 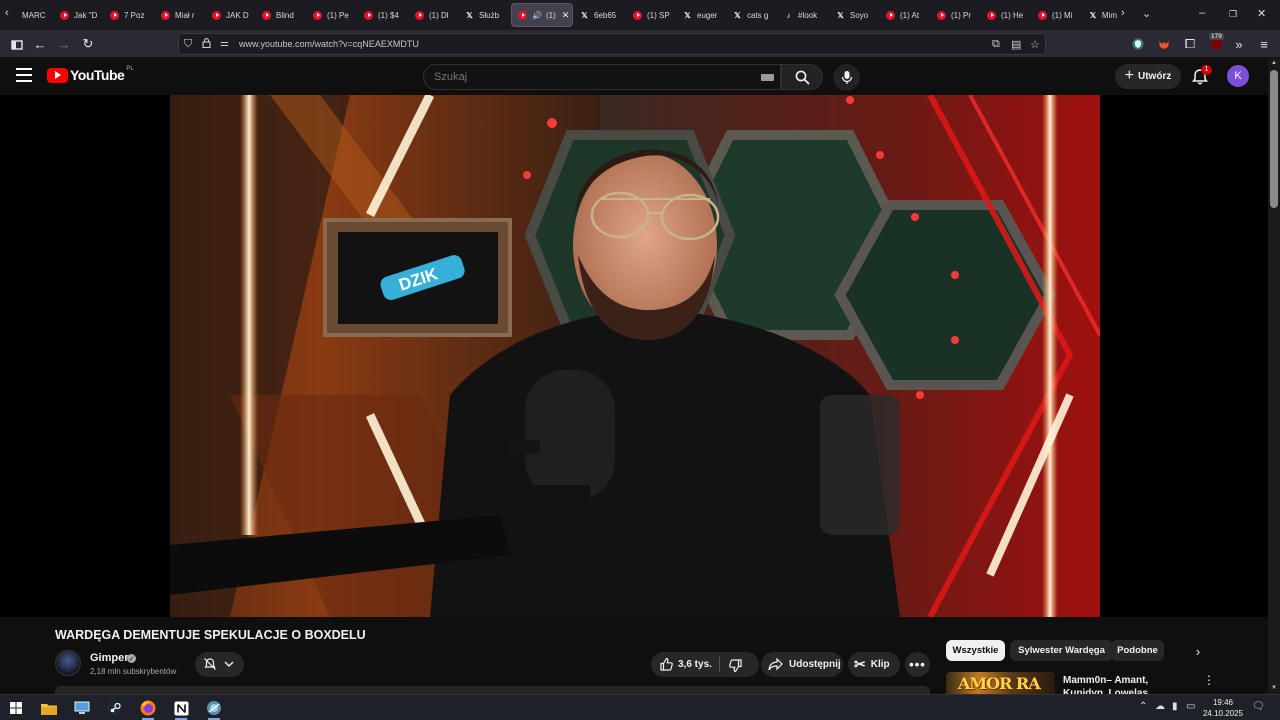 I want to click on more-actions-button: •••, so click(x=917, y=664).